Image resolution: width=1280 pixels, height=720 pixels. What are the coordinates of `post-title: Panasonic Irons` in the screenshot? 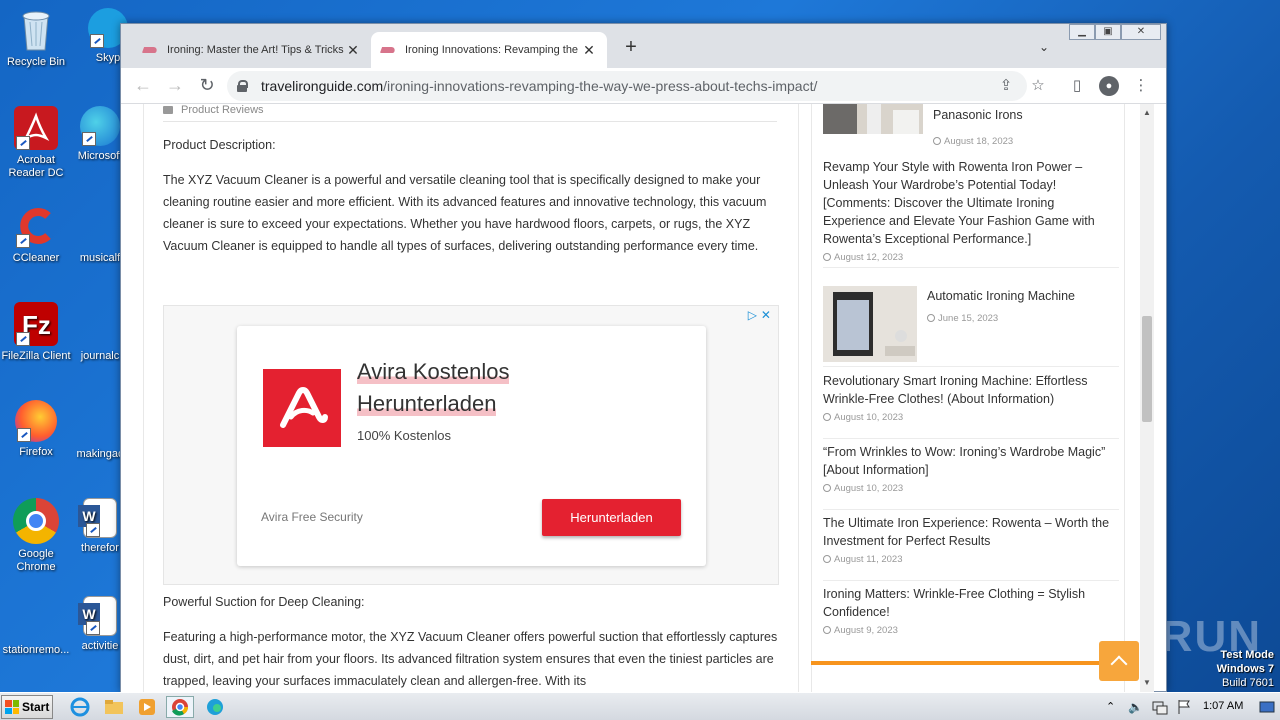 It's located at (978, 115).